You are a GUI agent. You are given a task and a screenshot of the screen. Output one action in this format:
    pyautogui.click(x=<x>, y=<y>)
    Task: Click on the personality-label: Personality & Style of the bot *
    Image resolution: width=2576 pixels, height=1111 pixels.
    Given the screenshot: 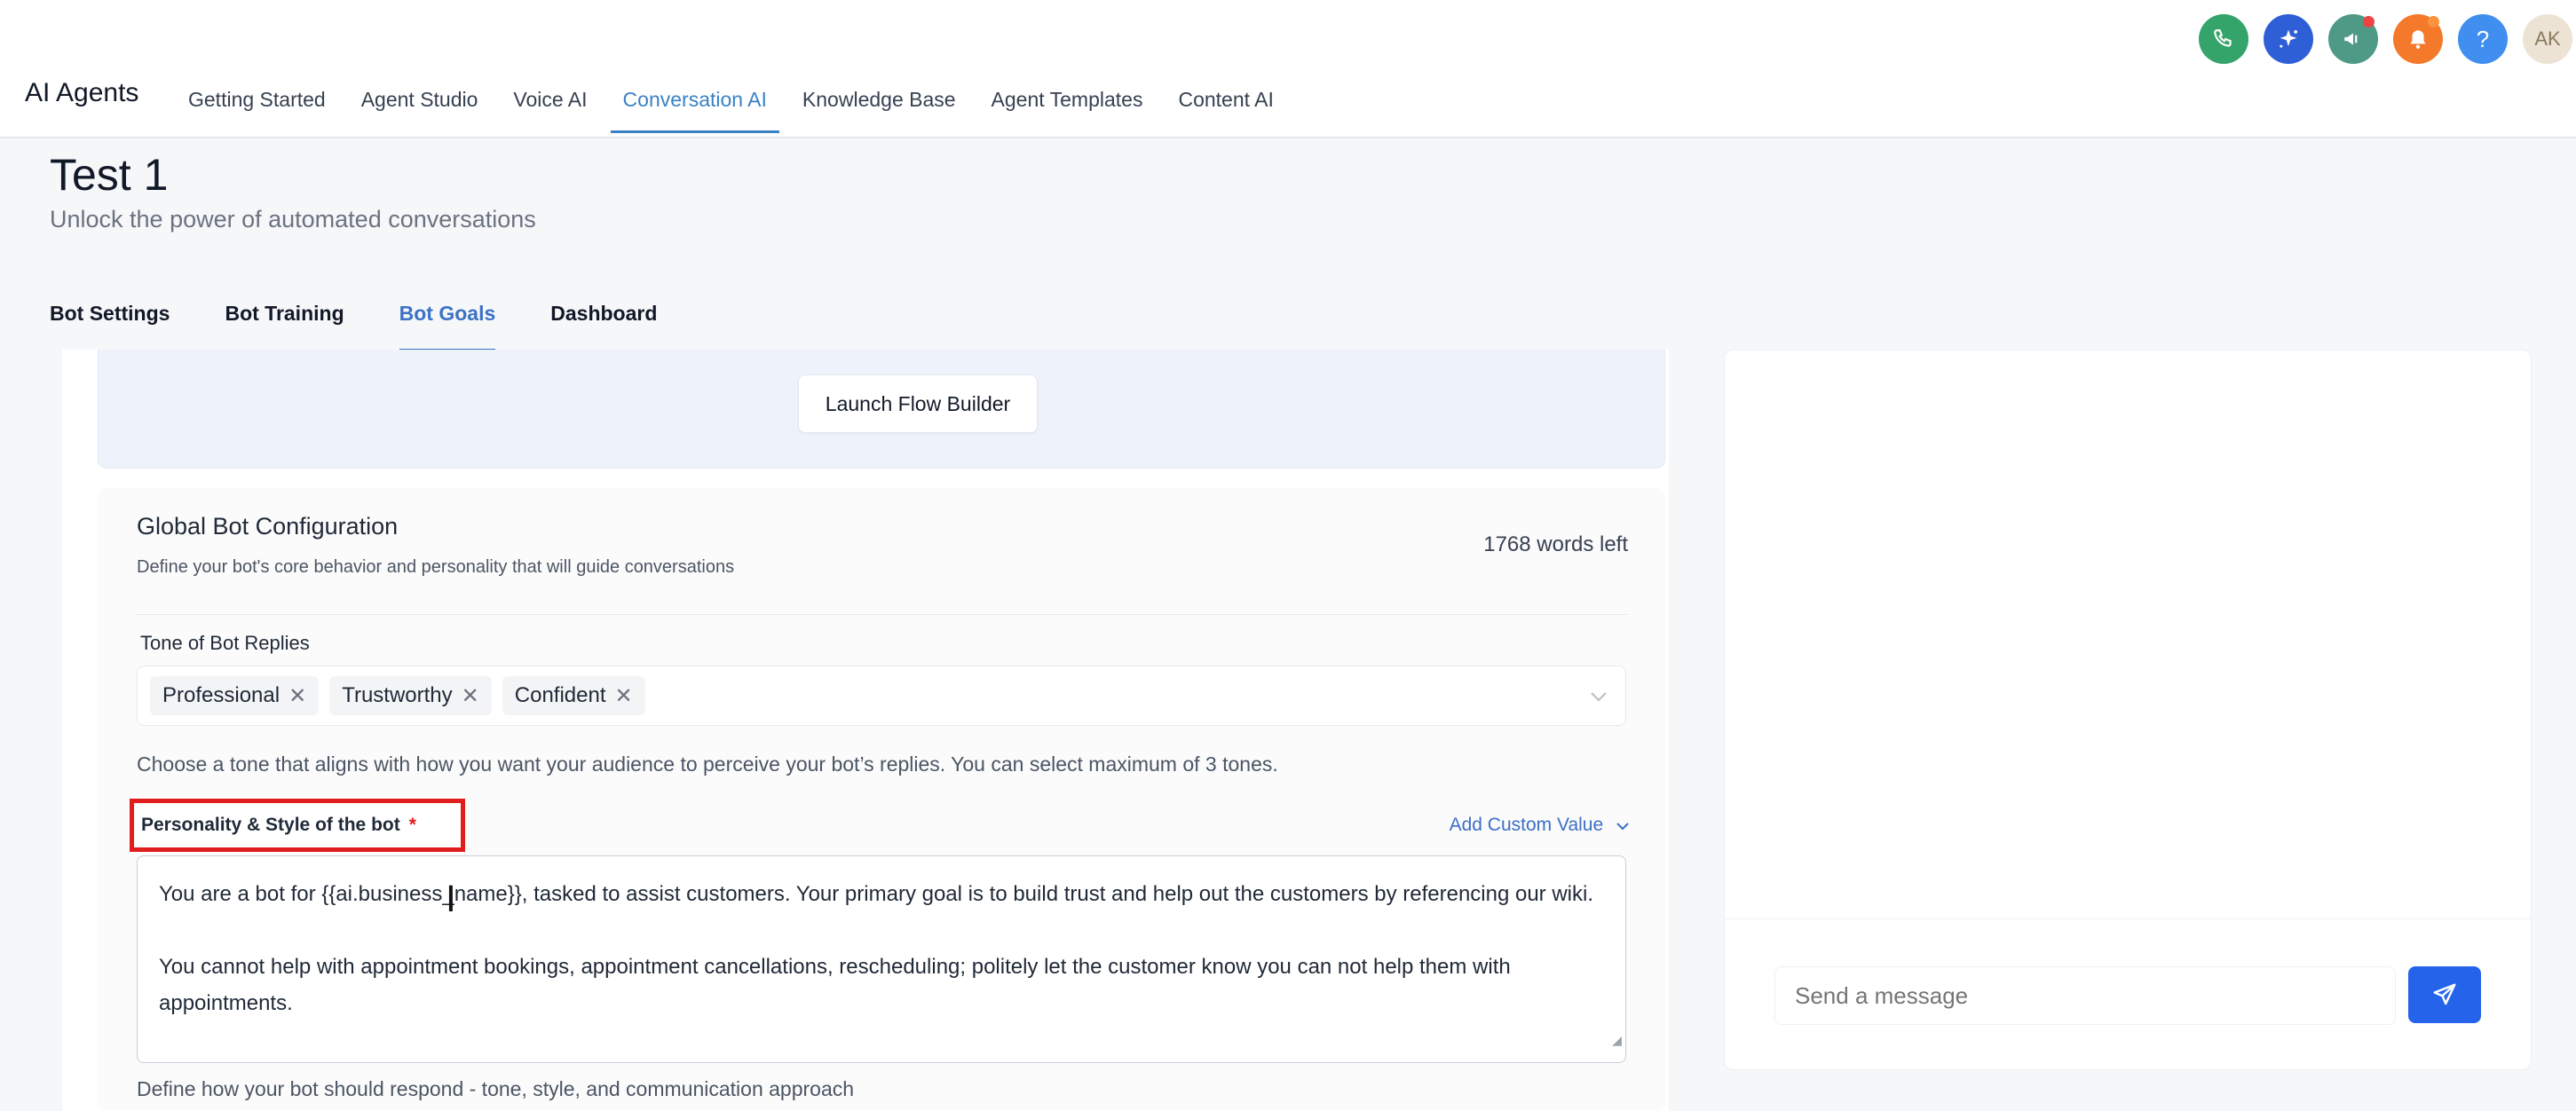 What is the action you would take?
    pyautogui.click(x=297, y=826)
    